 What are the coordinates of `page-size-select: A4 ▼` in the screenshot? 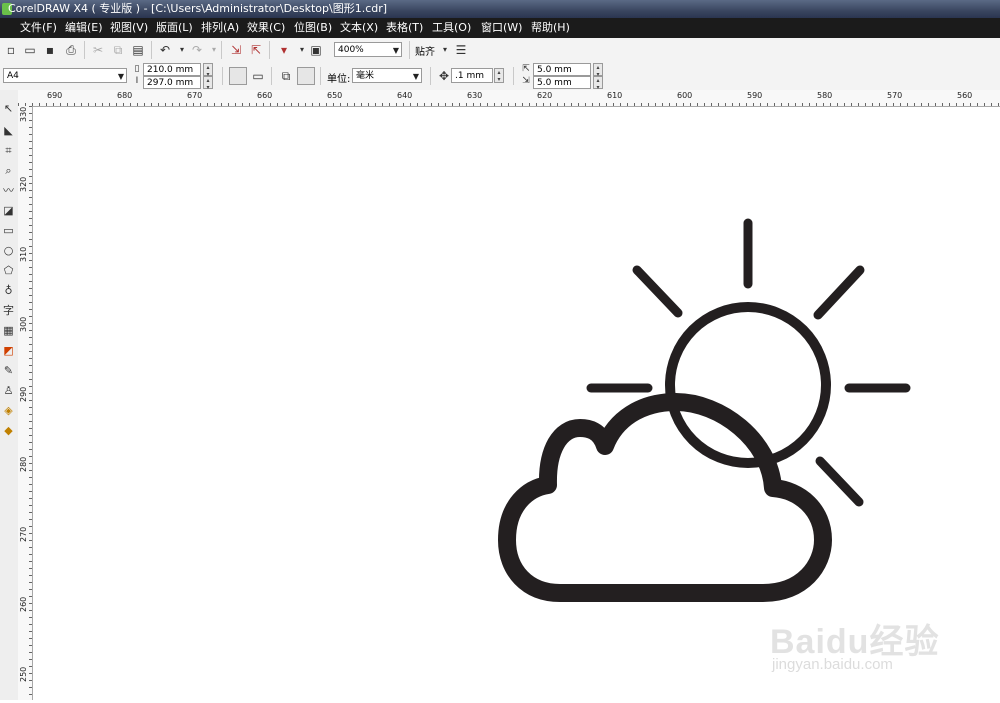 It's located at (65, 75).